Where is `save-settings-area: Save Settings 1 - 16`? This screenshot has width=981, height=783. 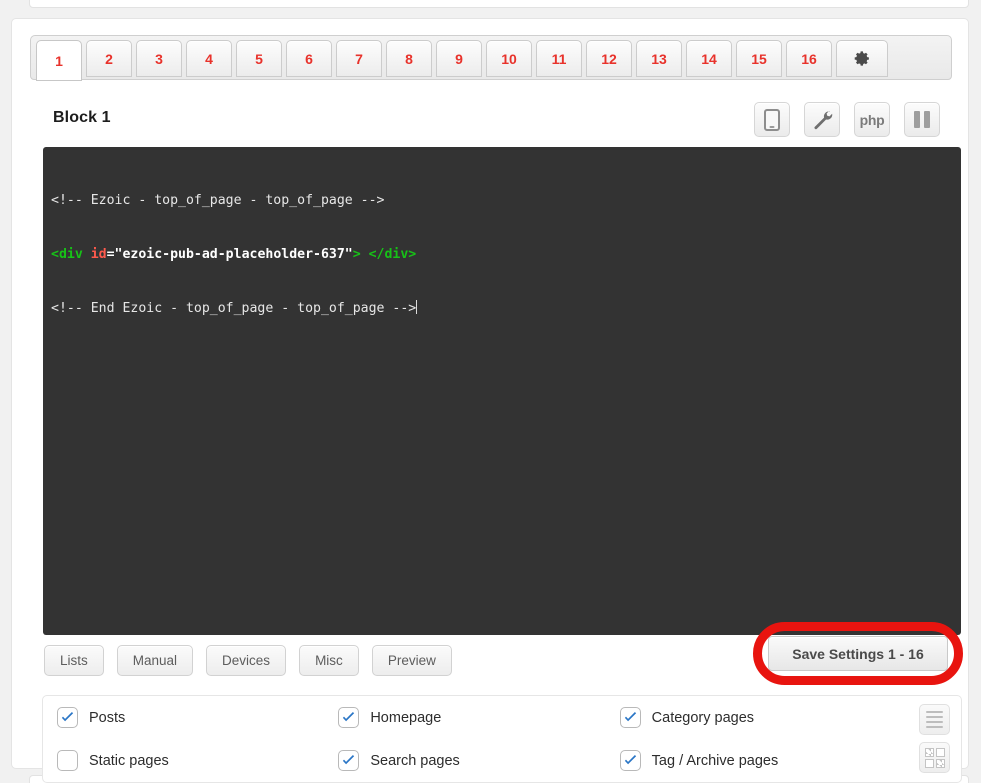
save-settings-area: Save Settings 1 - 16 is located at coordinates (858, 653).